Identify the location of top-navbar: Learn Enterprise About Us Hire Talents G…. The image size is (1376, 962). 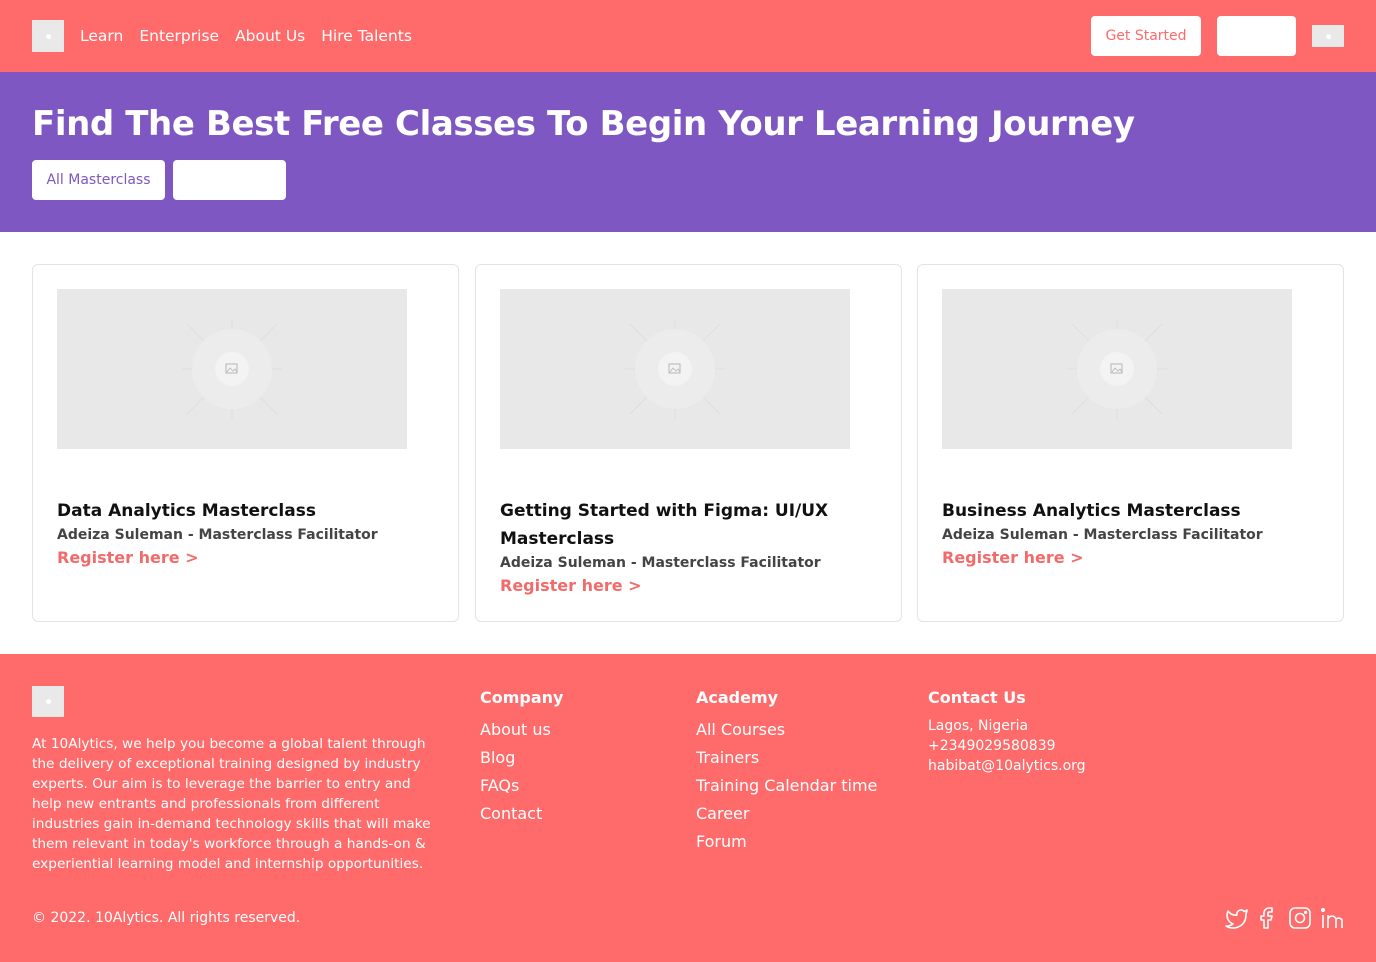
(688, 36).